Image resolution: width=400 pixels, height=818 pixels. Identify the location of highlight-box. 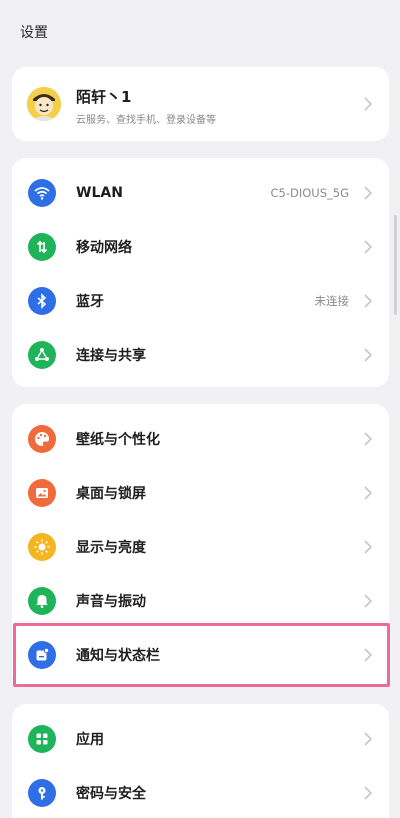
(201, 655).